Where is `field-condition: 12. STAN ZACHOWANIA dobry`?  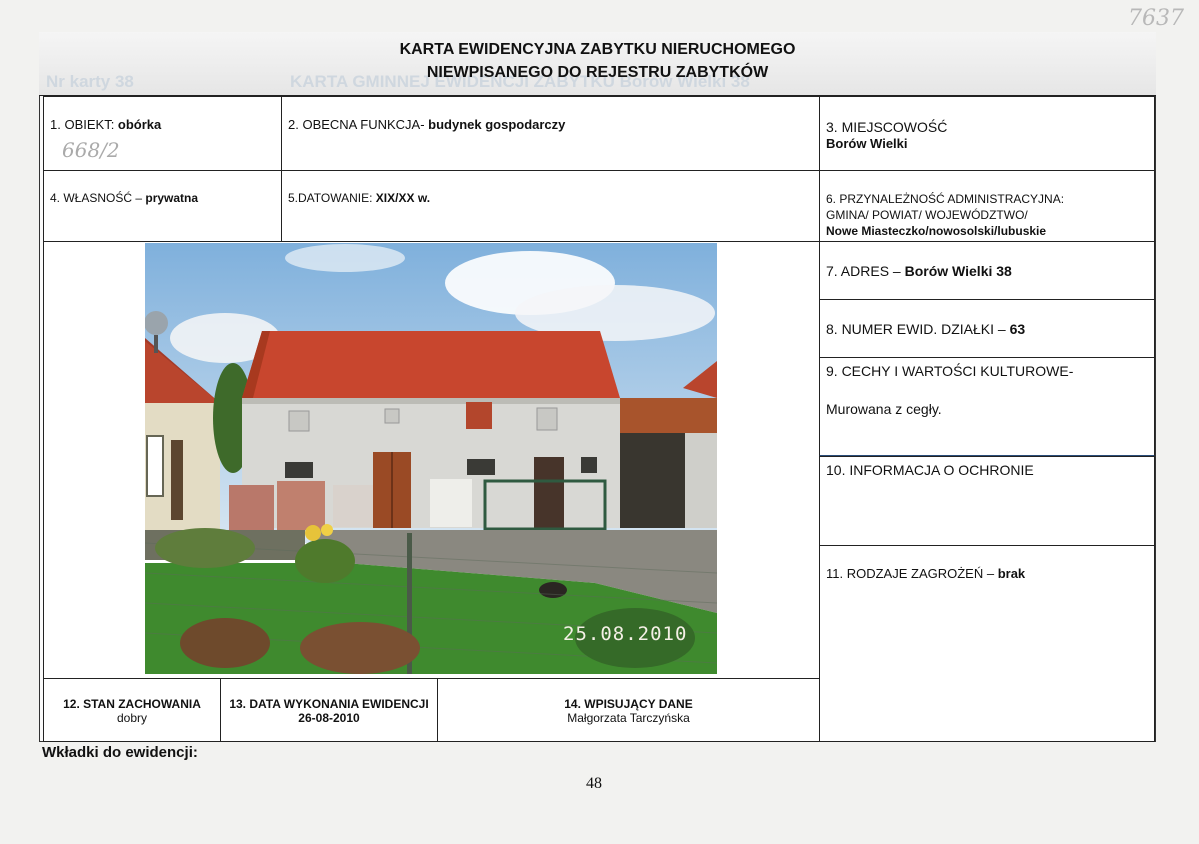
field-condition: 12. STAN ZACHOWANIA dobry is located at coordinates (132, 710).